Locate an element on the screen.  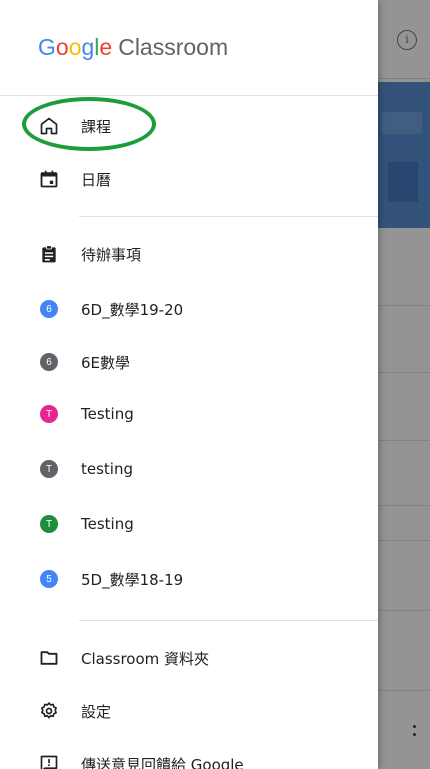
google-classroom-logo: Google Classroom is located at coordinates (133, 47).